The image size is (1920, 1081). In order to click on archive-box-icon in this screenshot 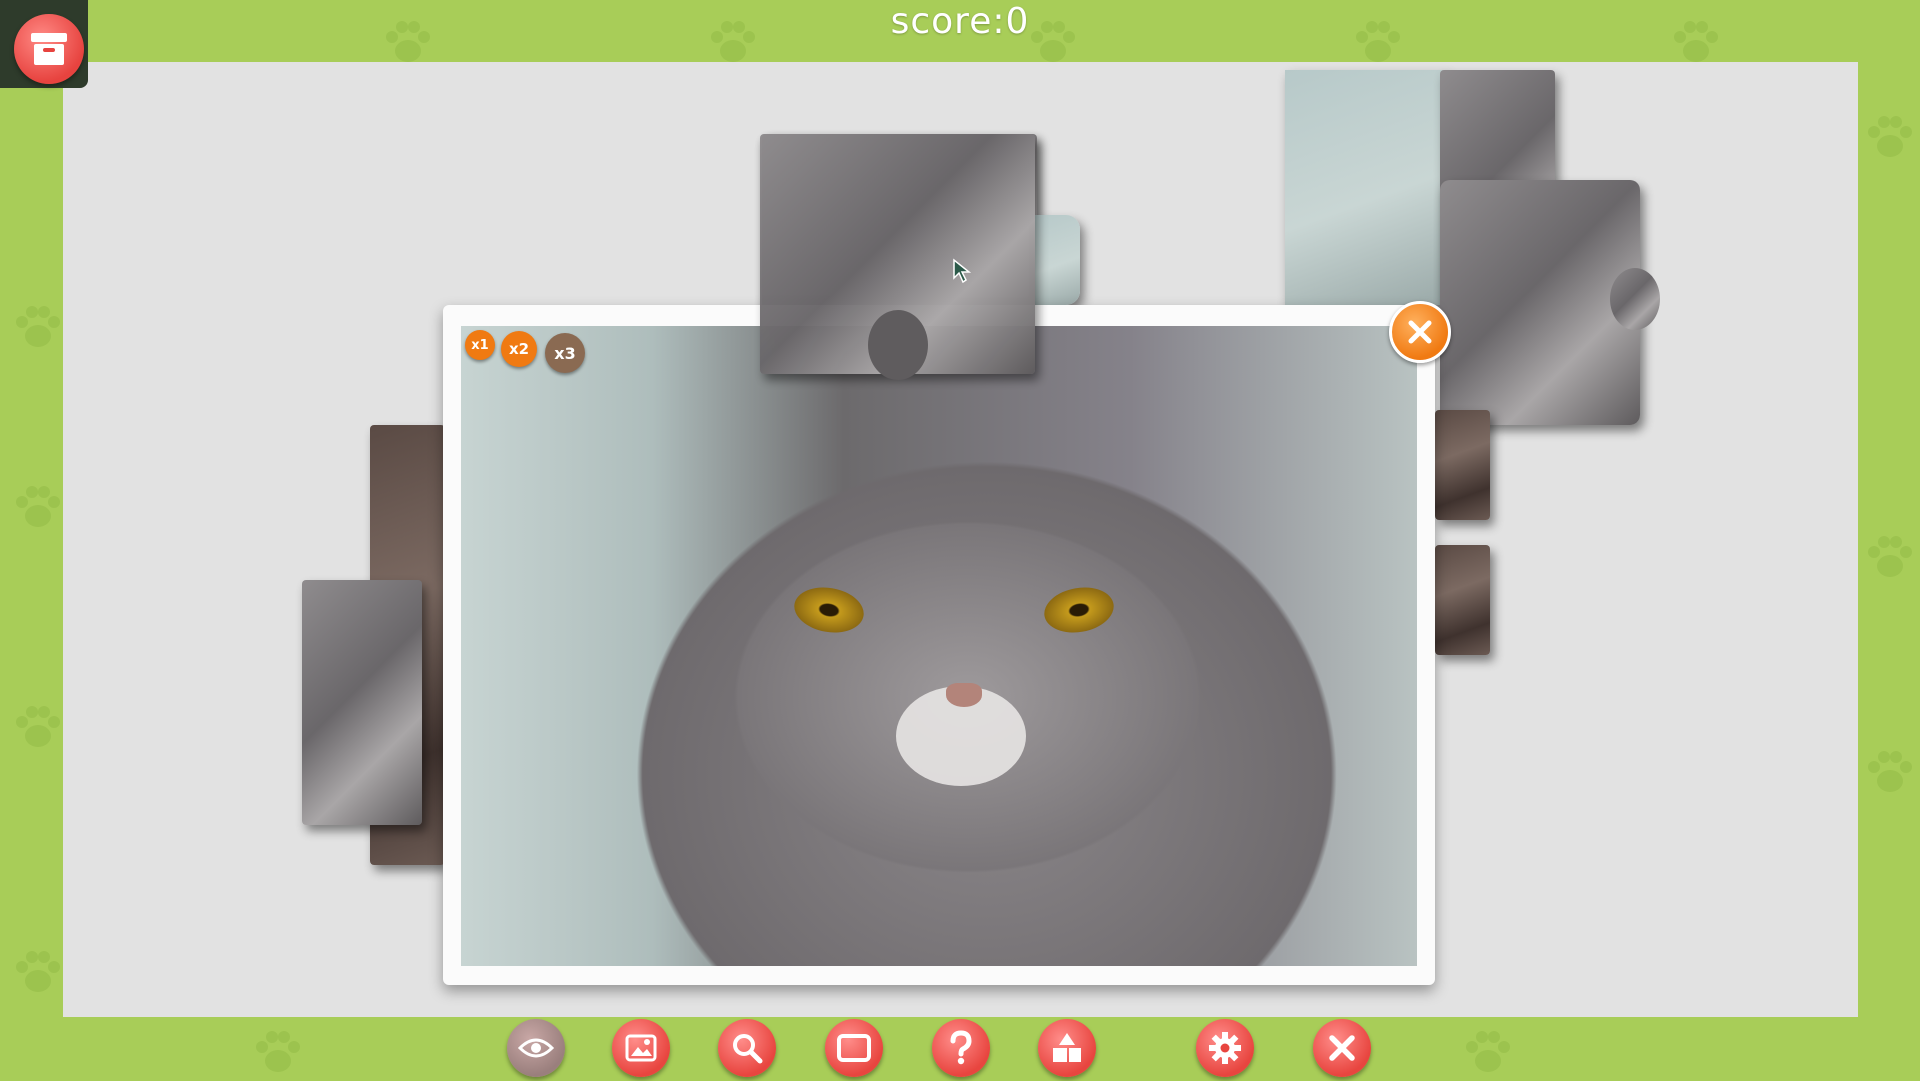, I will do `click(49, 49)`.